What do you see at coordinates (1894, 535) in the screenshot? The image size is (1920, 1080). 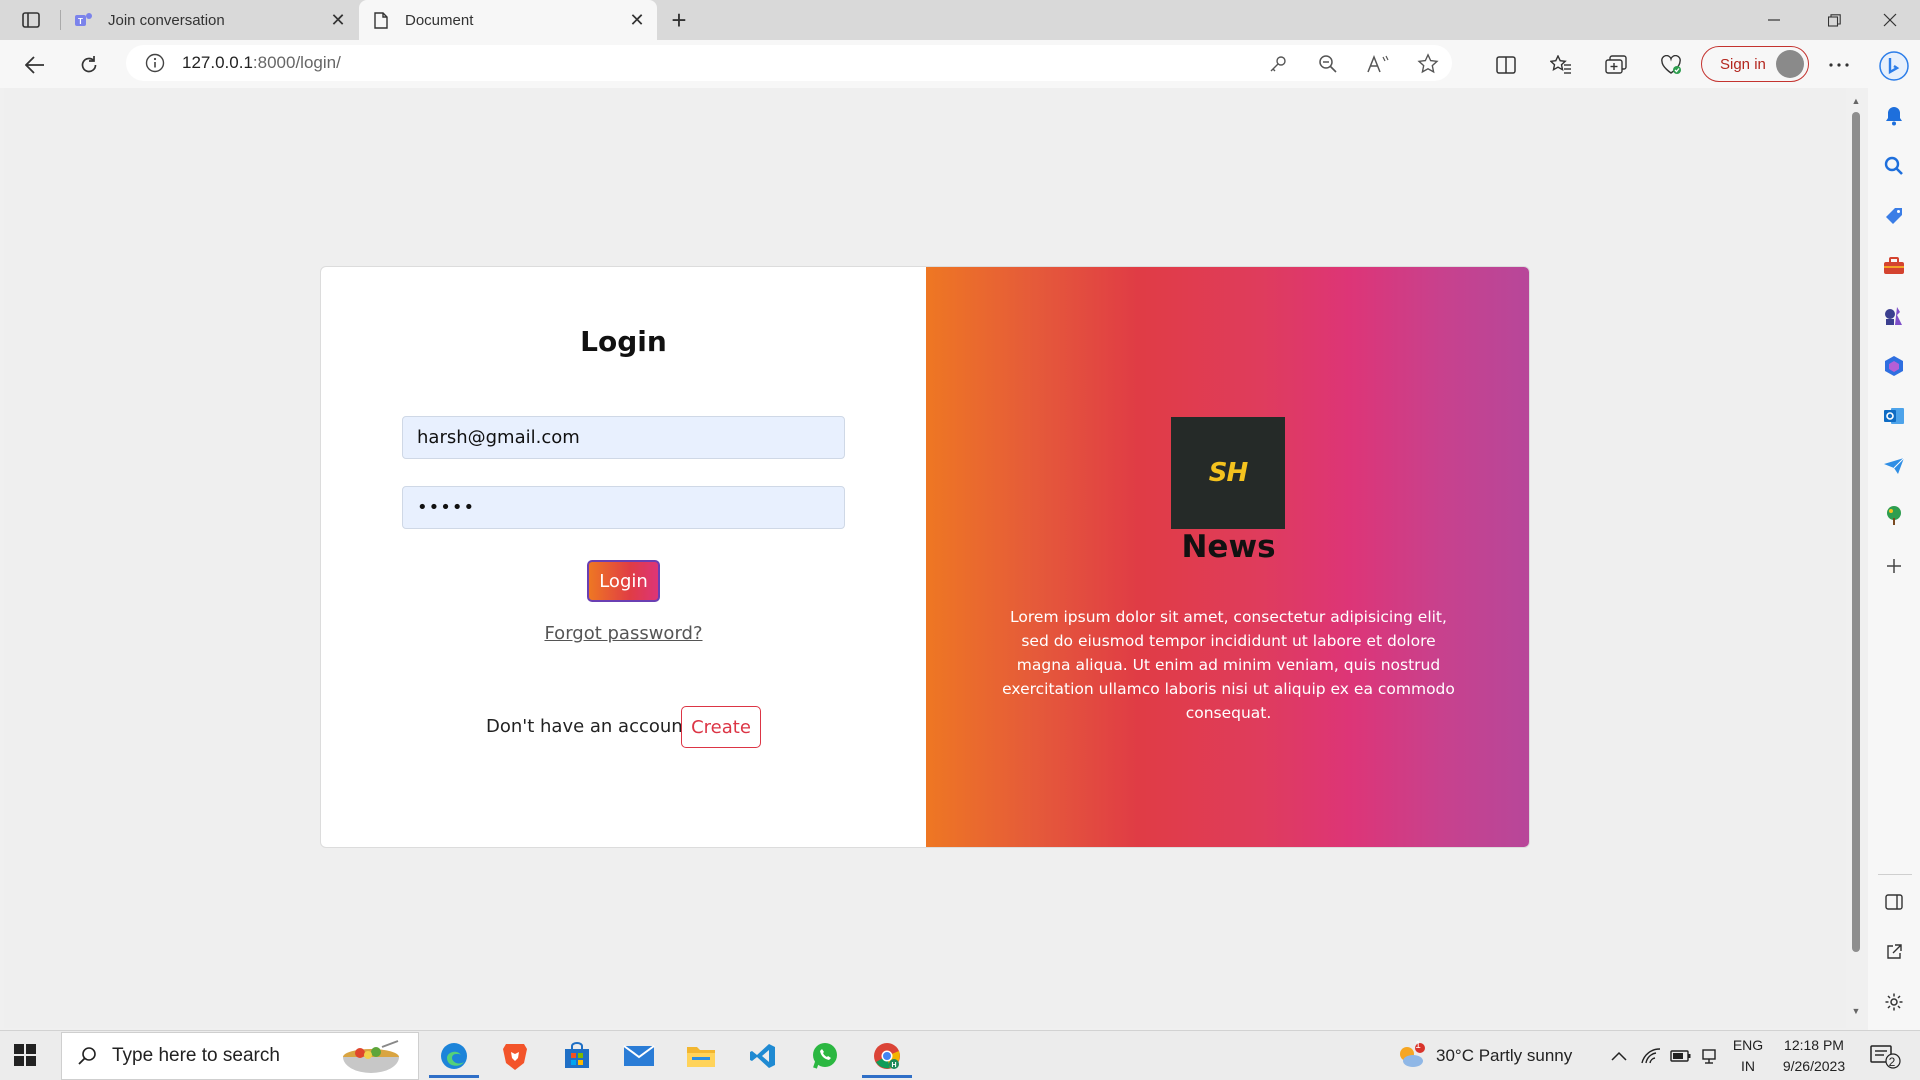 I see `edge-sidebar` at bounding box center [1894, 535].